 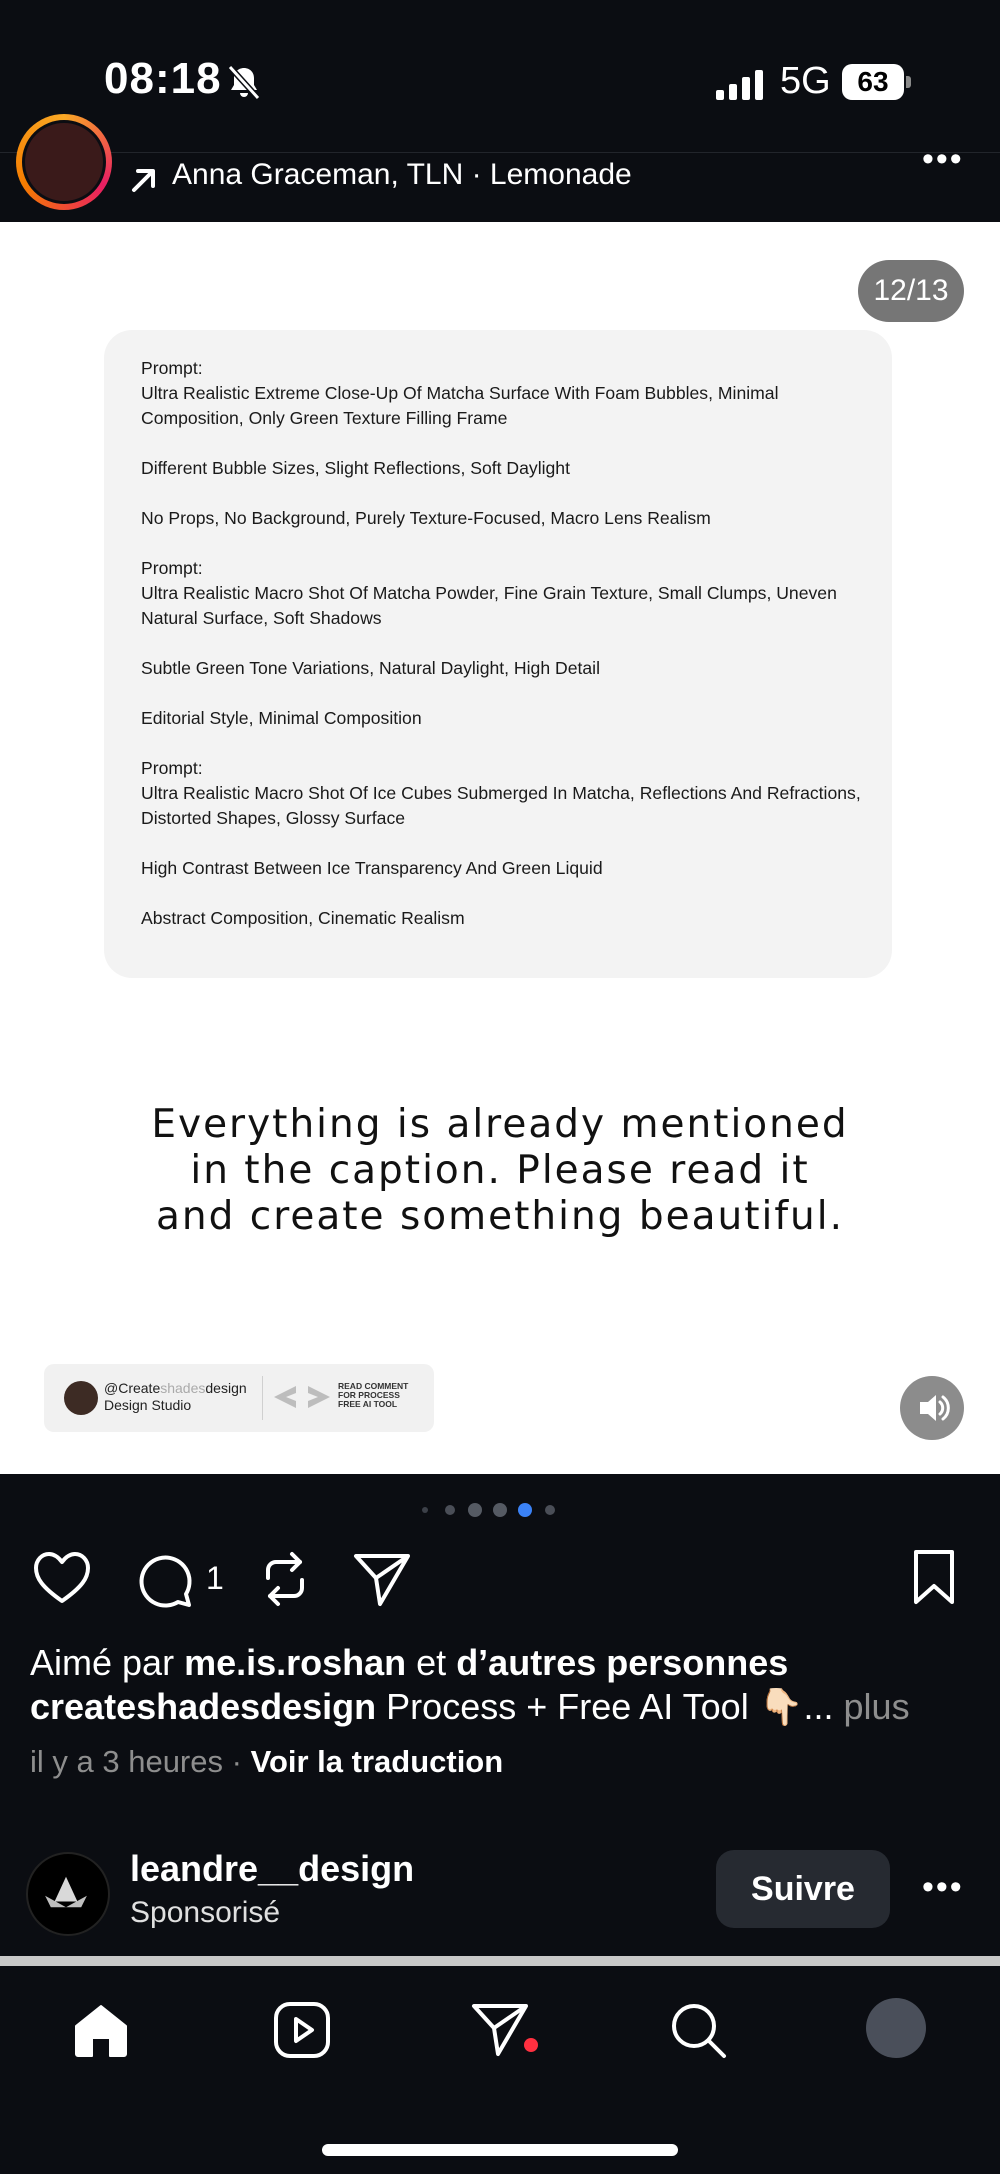 What do you see at coordinates (525, 1510) in the screenshot?
I see `carousel-dot-active` at bounding box center [525, 1510].